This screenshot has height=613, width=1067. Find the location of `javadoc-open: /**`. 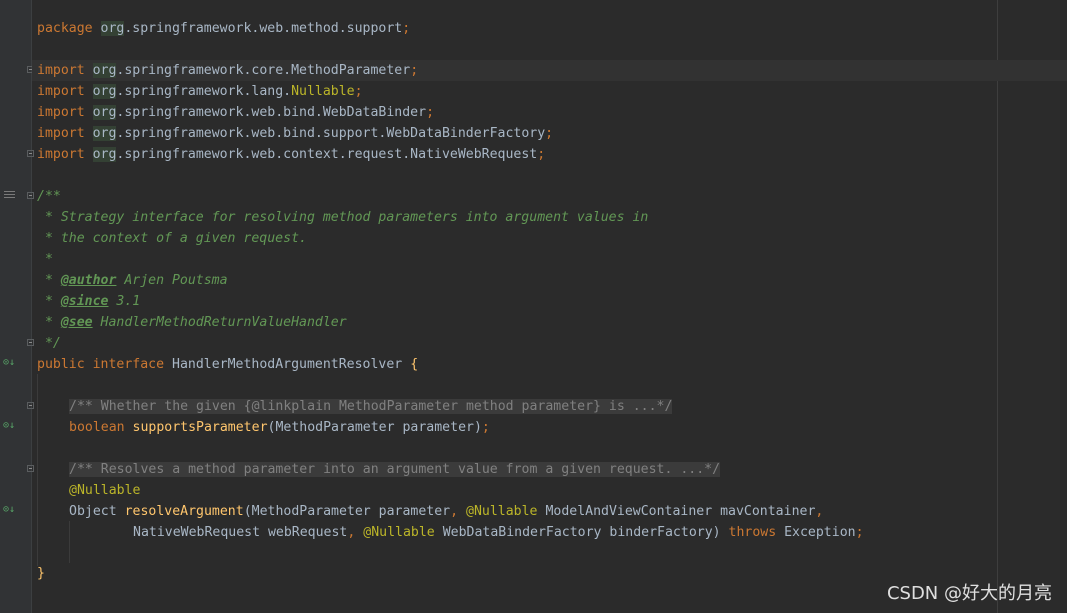

javadoc-open: /** is located at coordinates (49, 196).